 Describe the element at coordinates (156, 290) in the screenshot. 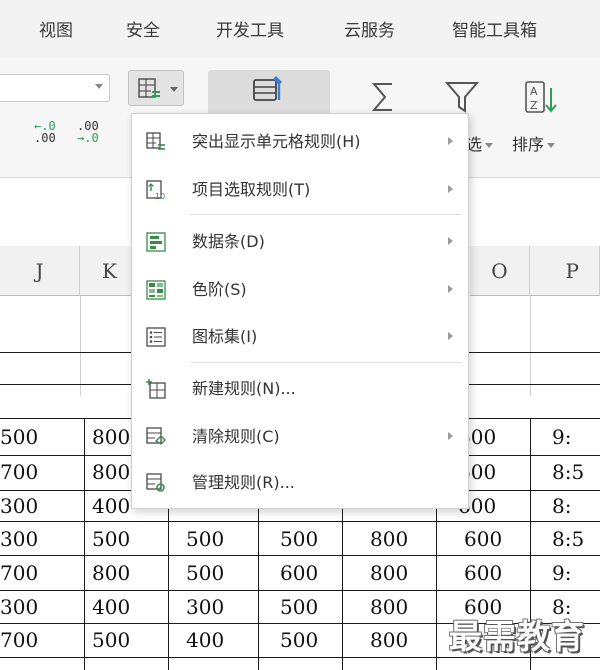

I see `color-scales-icon` at that location.